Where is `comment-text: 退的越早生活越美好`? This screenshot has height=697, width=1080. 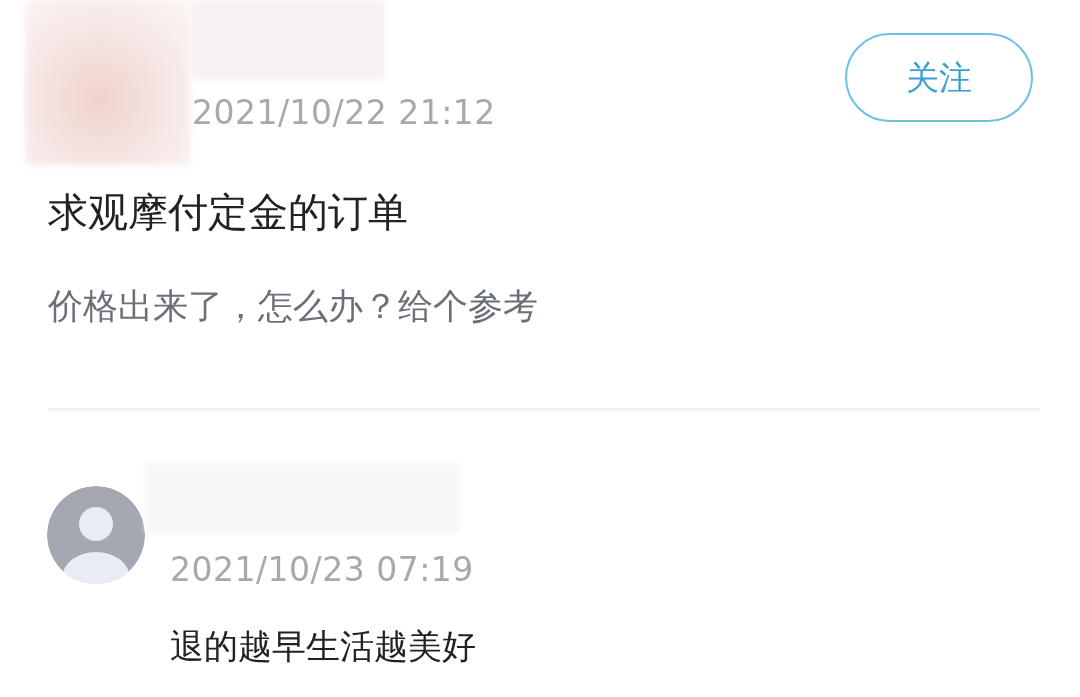
comment-text: 退的越早生活越美好 is located at coordinates (323, 646).